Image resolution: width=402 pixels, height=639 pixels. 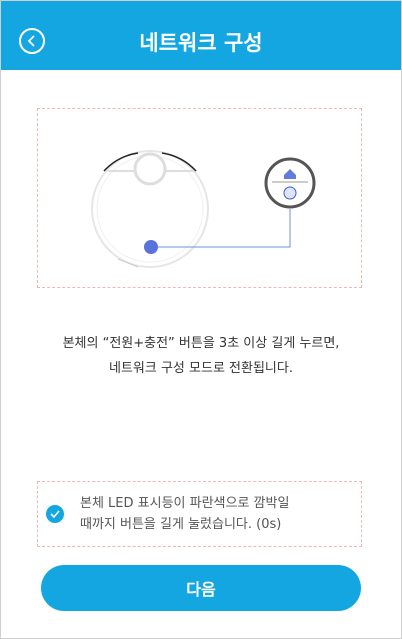 I want to click on confirm-line-2: 때까지 버튼을 길게 눌렀습니다. (0s), so click(x=181, y=524).